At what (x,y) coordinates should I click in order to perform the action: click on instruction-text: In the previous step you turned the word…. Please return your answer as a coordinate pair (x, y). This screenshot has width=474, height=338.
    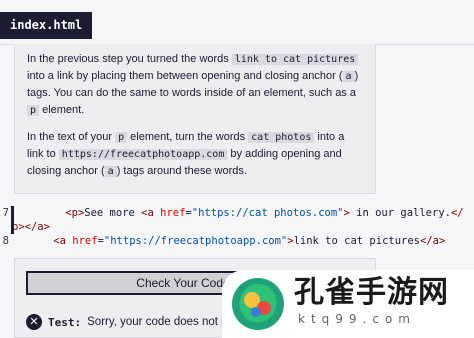
    Looking at the image, I should click on (129, 59).